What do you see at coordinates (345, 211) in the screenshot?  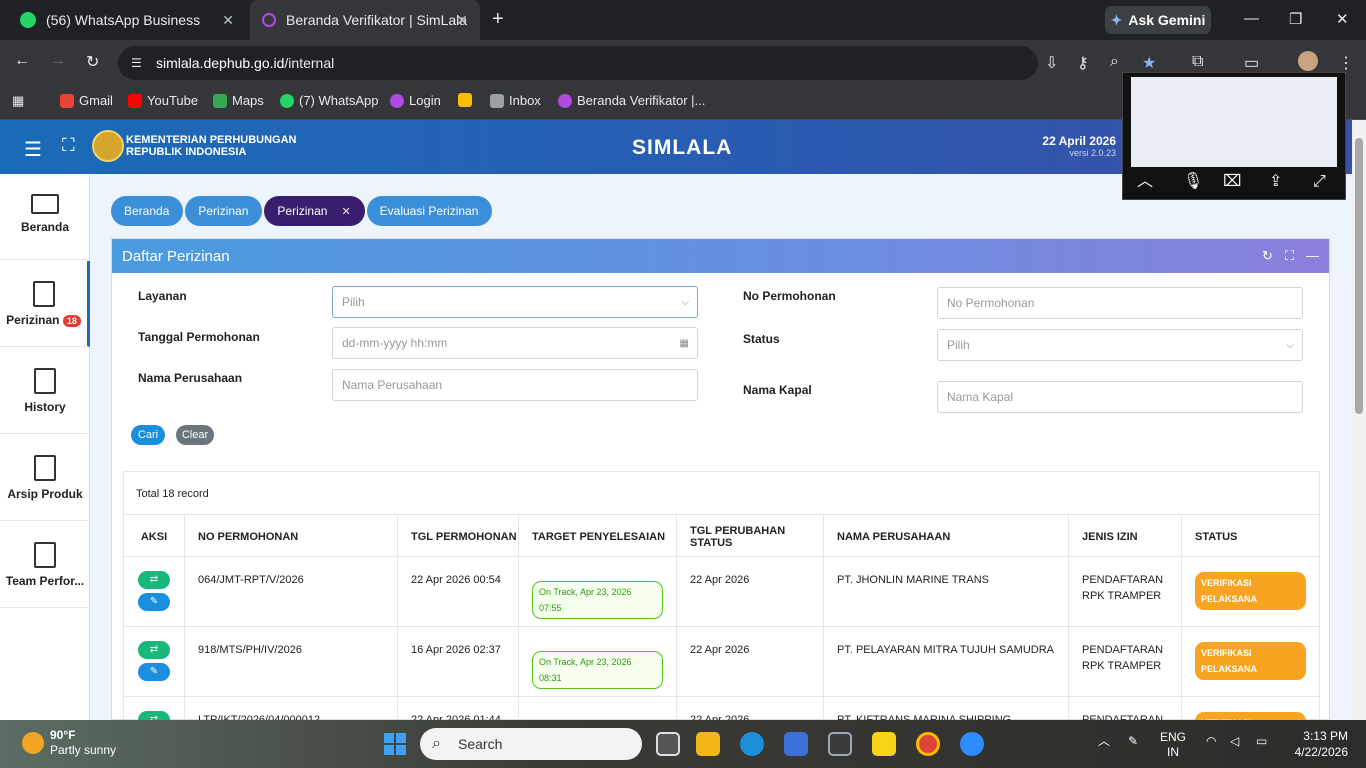 I see `close-icon: ✕` at bounding box center [345, 211].